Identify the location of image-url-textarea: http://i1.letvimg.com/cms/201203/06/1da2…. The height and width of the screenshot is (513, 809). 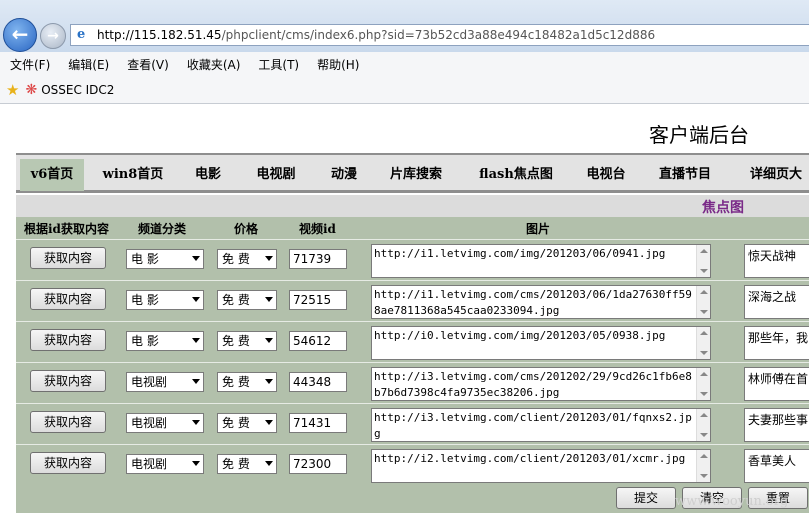
(541, 302).